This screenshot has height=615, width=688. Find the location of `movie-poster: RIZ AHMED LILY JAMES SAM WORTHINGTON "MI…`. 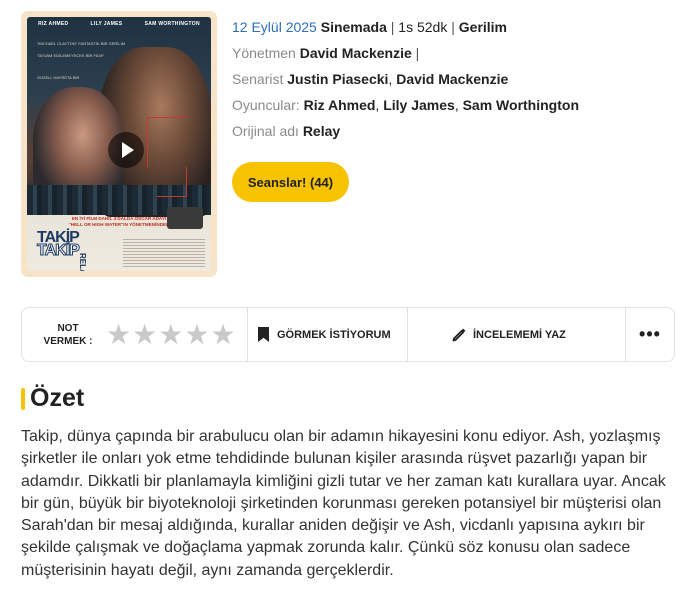

movie-poster: RIZ AHMED LILY JAMES SAM WORTHINGTON "MI… is located at coordinates (119, 144).